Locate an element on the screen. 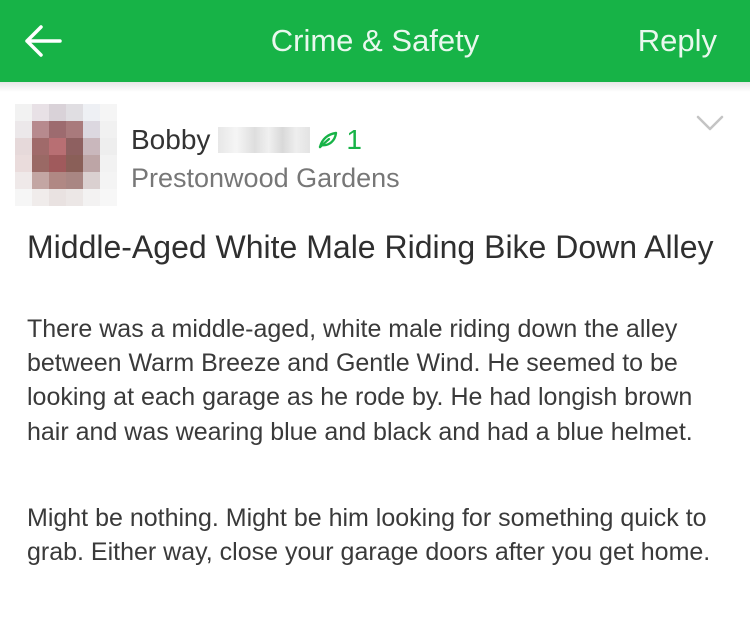  author-last-name-redacted is located at coordinates (264, 140).